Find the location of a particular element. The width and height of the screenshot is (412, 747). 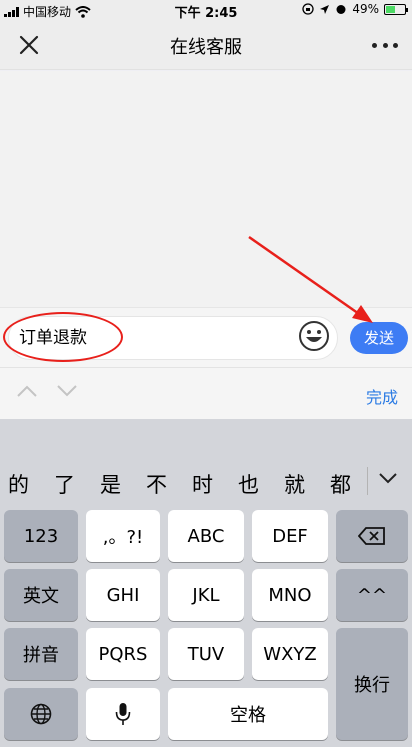

key-punctuation: ,。?! is located at coordinates (123, 536).